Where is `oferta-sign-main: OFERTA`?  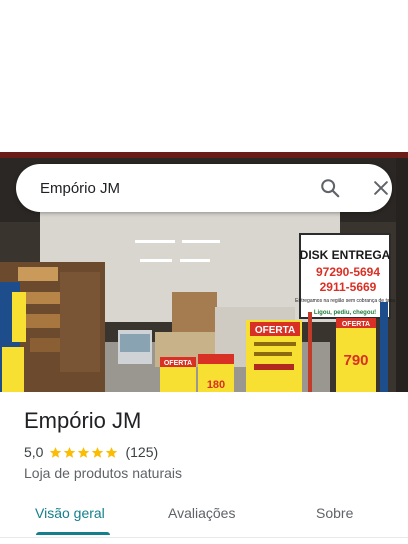
oferta-sign-main: OFERTA is located at coordinates (275, 330).